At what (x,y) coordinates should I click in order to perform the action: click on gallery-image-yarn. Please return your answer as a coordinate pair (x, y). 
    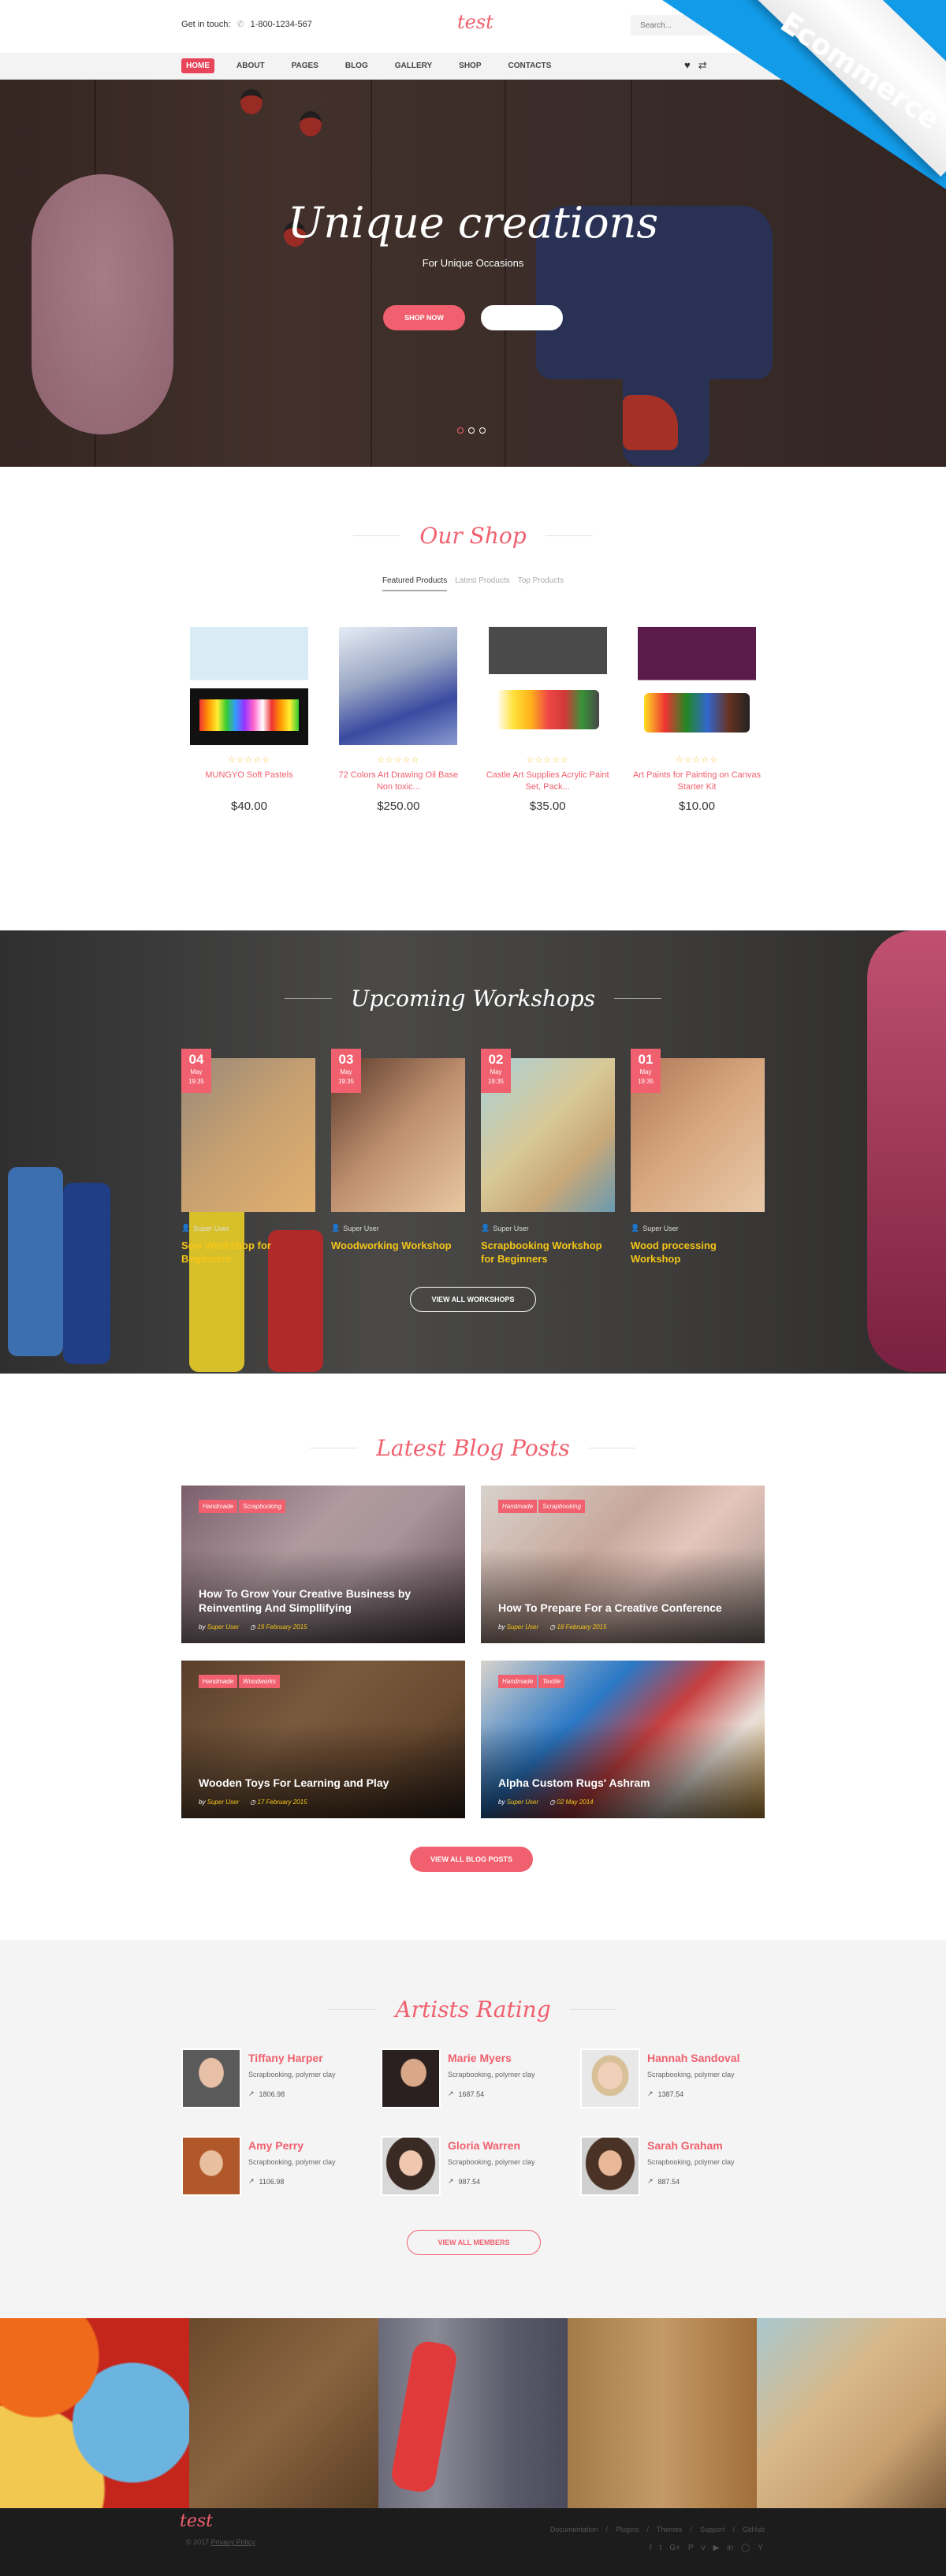
    Looking at the image, I should click on (94, 2413).